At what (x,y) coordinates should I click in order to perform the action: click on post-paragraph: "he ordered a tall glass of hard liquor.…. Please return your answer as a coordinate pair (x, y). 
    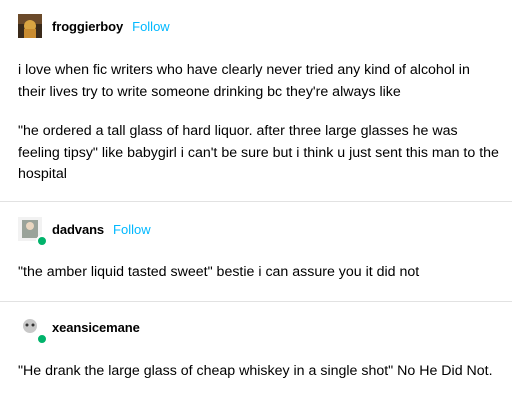
    Looking at the image, I should click on (258, 153).